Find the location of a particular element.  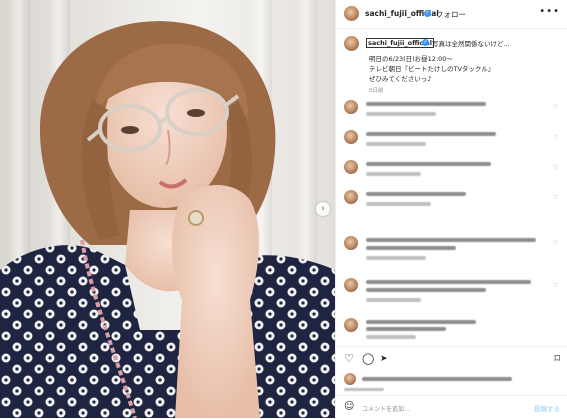

share-icon: ➤ is located at coordinates (384, 359).